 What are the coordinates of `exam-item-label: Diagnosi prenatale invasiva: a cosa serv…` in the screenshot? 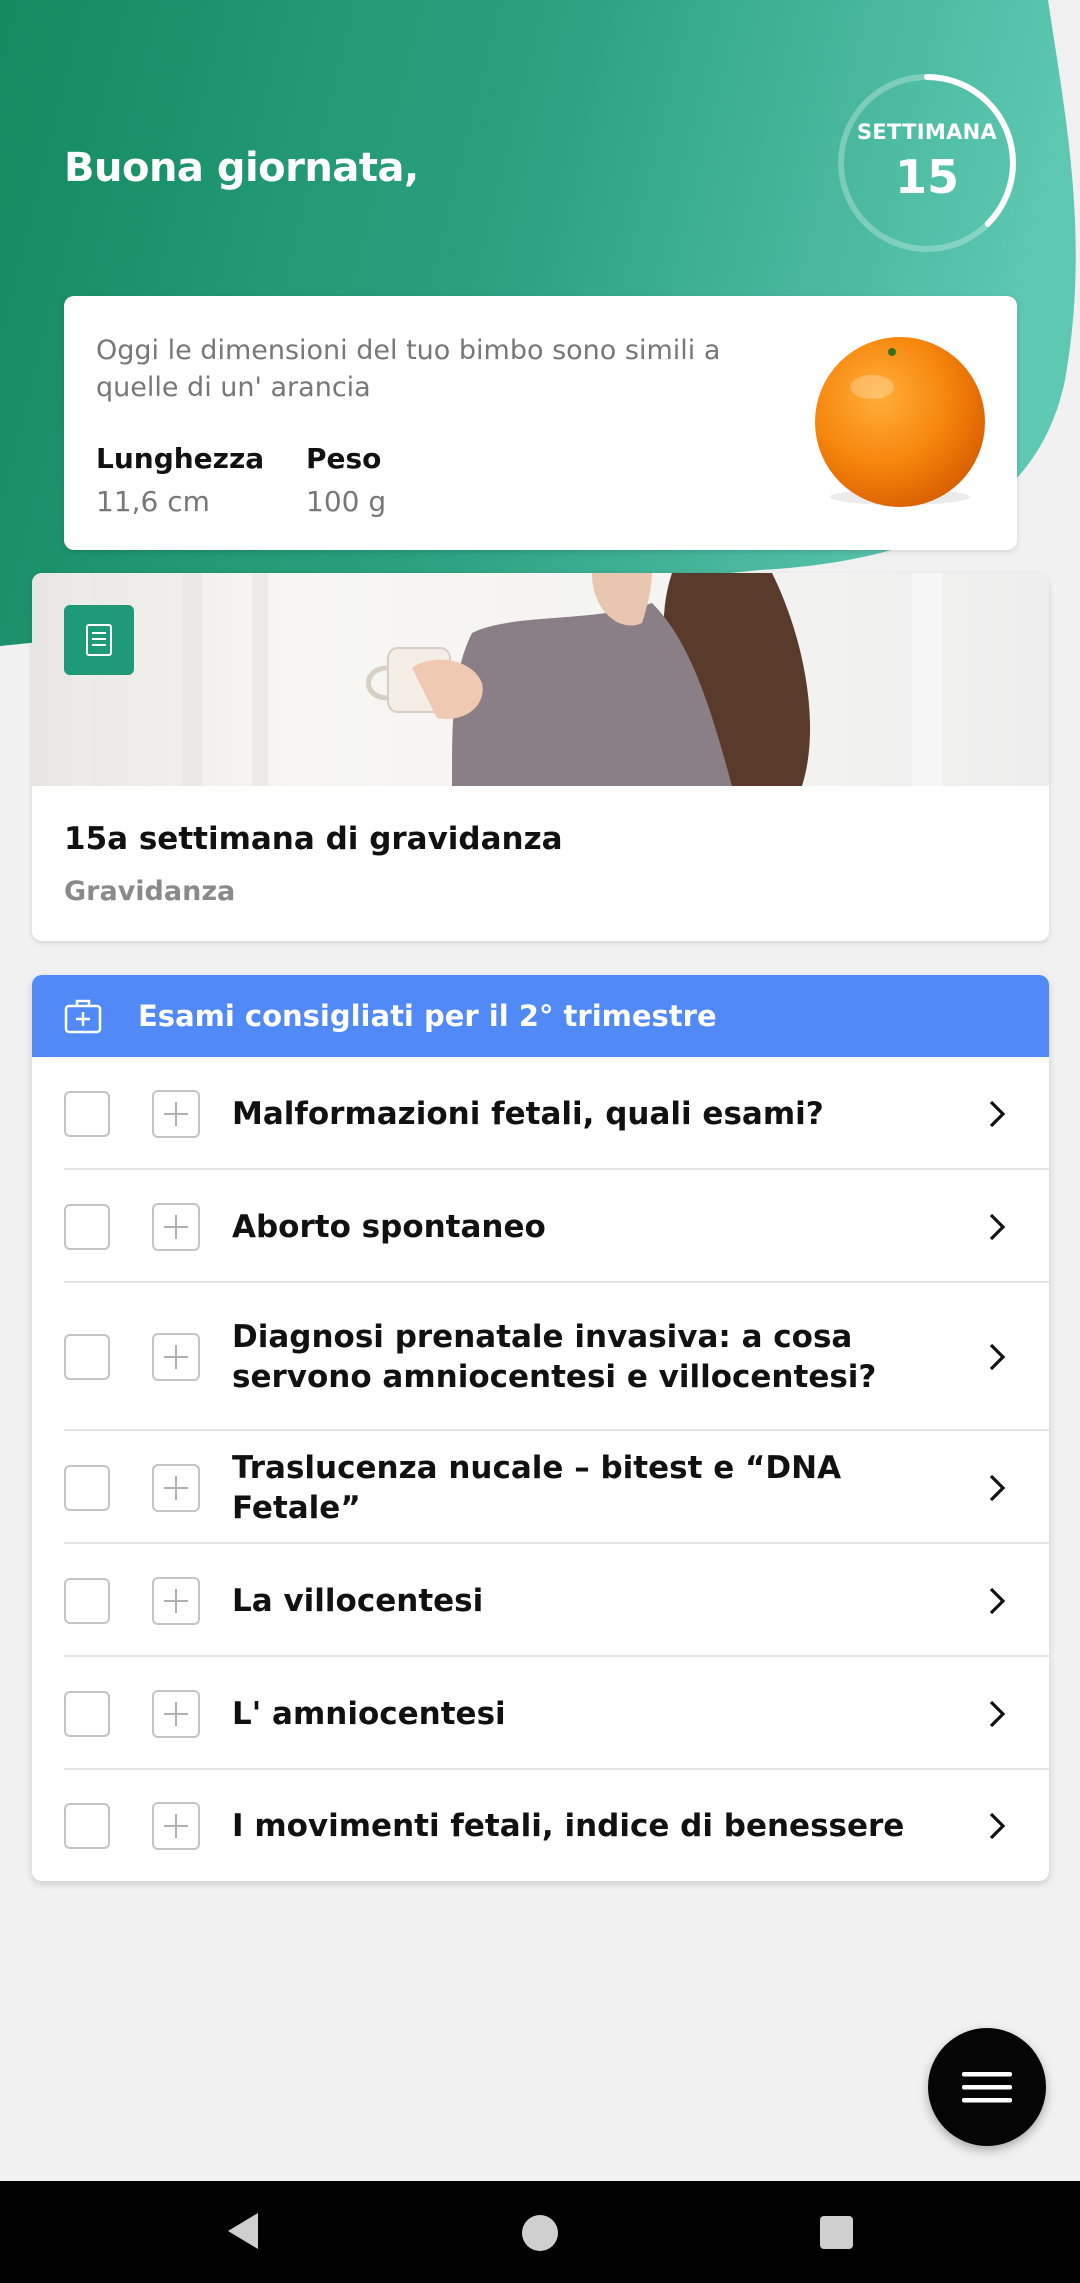 It's located at (554, 1357).